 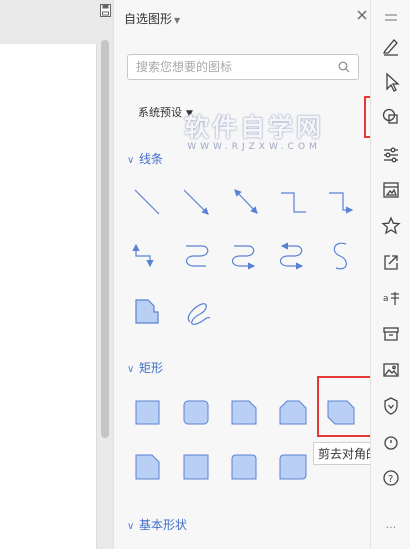 What do you see at coordinates (341, 203) in the screenshot?
I see `elbow-arrow-connector-shape` at bounding box center [341, 203].